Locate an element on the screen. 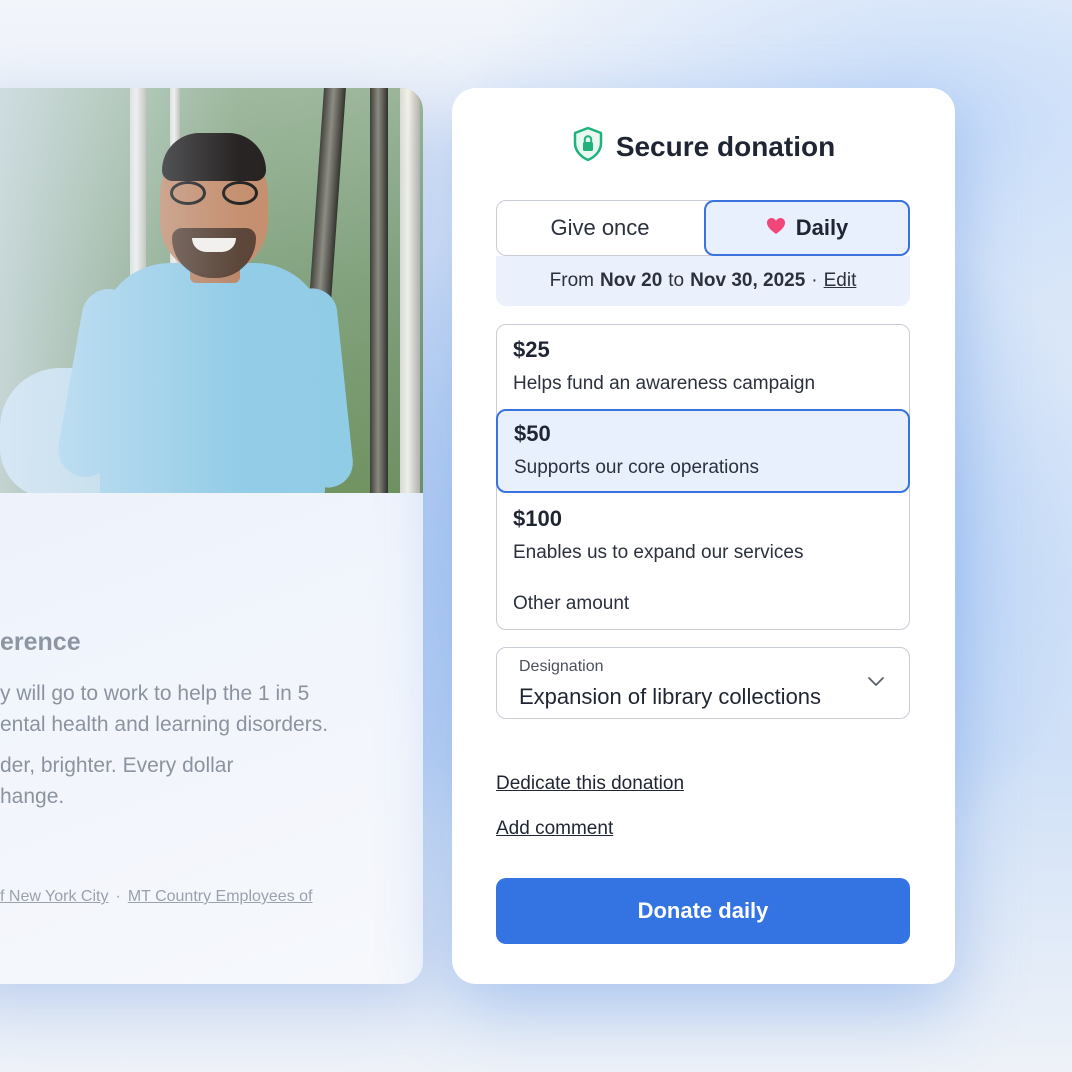  frequency-toggle: Give once Daily is located at coordinates (703, 228).